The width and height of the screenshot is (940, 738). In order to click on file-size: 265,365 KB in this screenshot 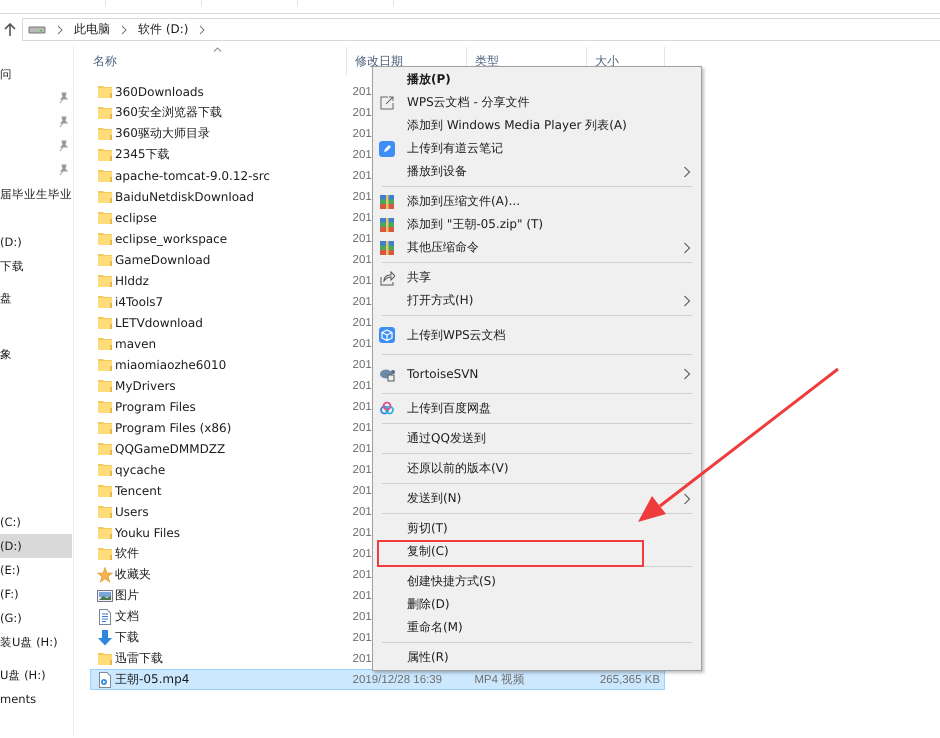, I will do `click(630, 680)`.